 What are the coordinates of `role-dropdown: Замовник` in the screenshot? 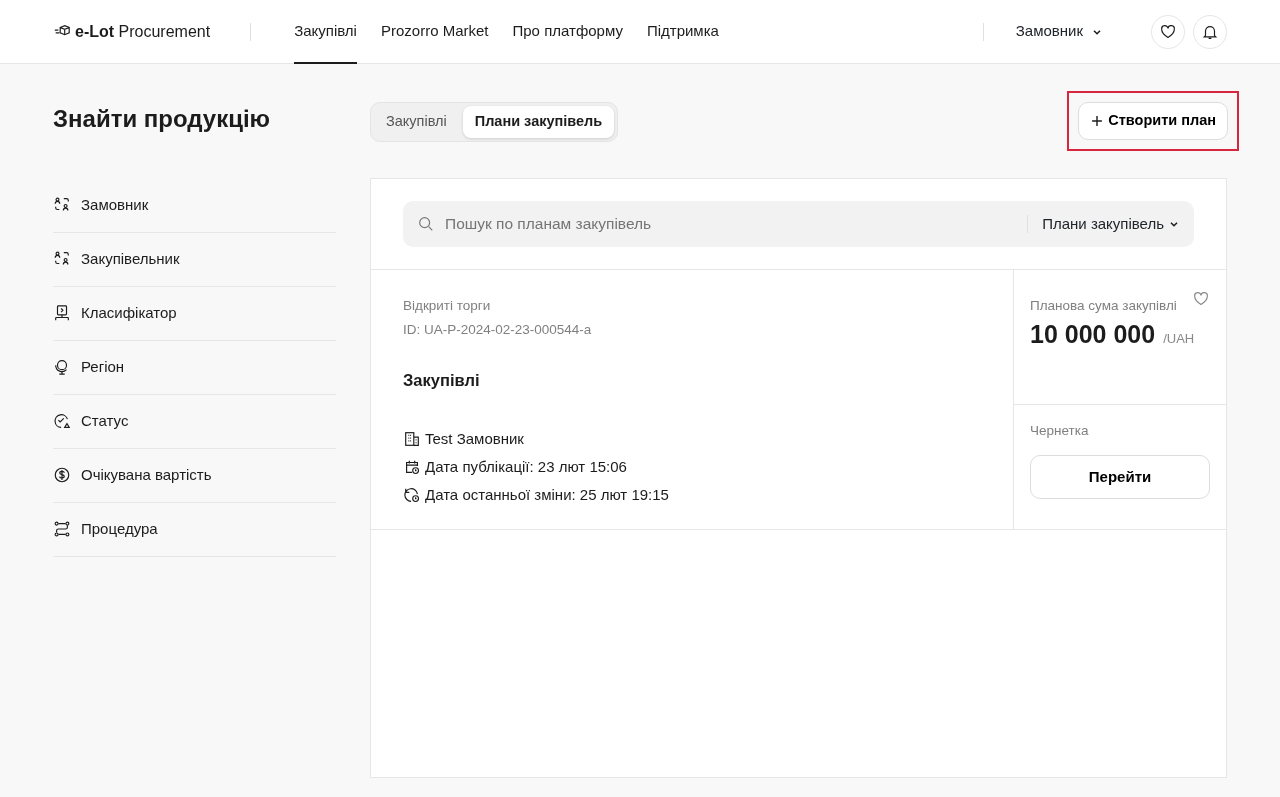 It's located at (1059, 31).